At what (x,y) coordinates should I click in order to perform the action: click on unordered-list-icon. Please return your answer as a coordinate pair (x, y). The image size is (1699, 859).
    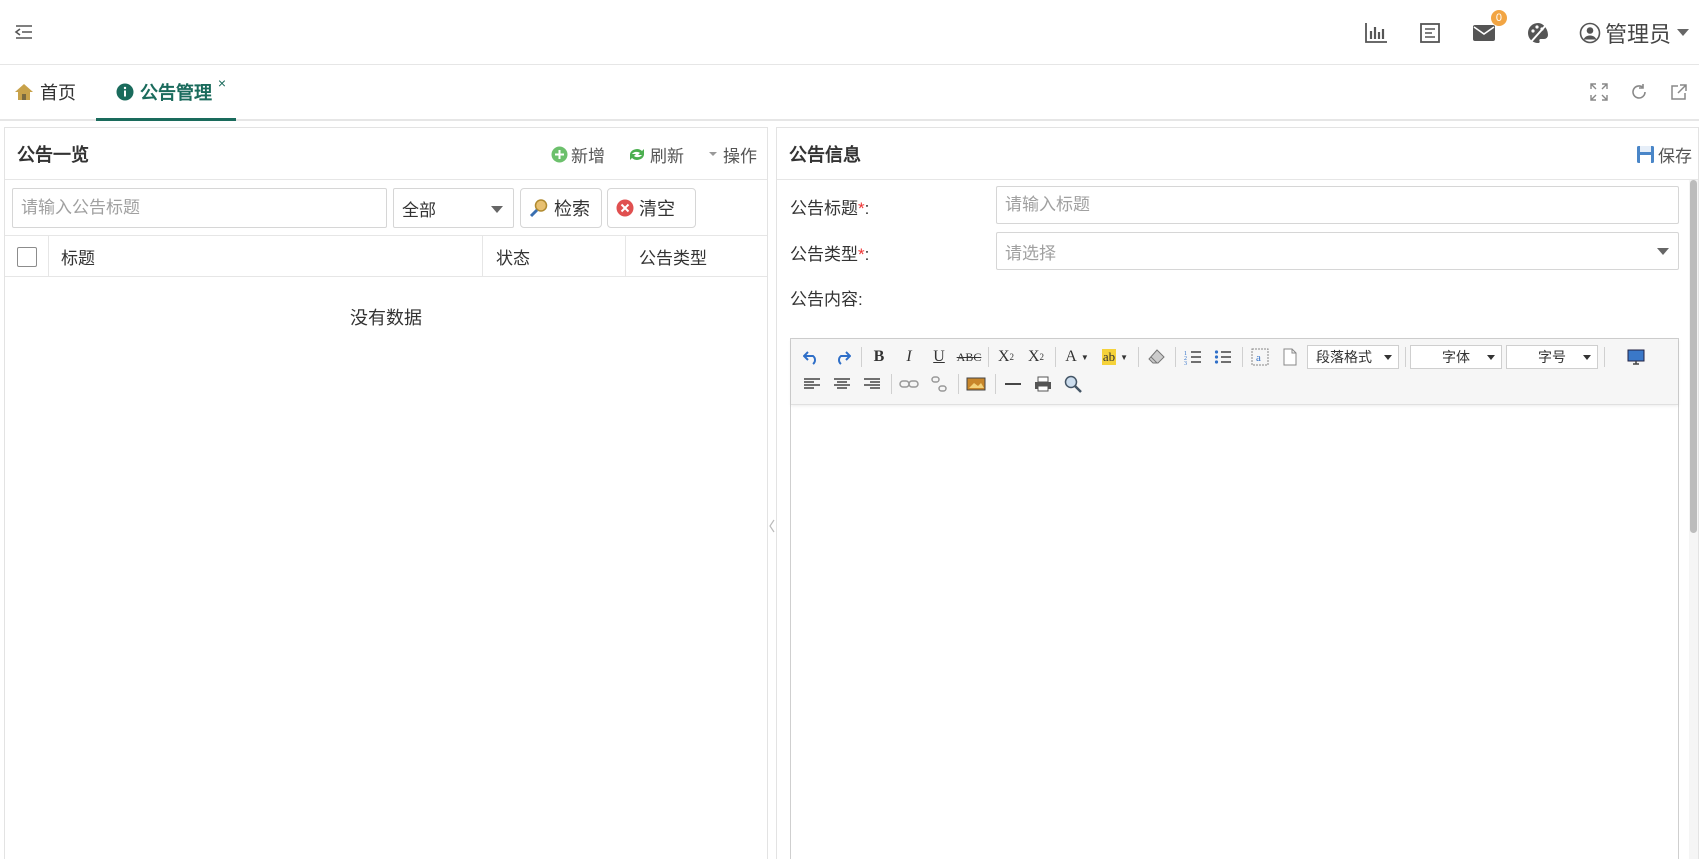
    Looking at the image, I should click on (1223, 357).